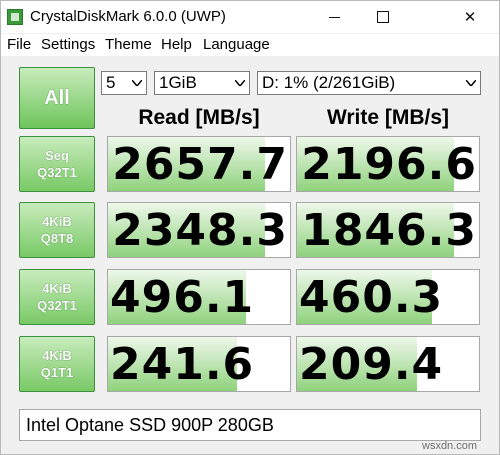 The height and width of the screenshot is (455, 500). I want to click on read-value: 2348.3, so click(200, 230).